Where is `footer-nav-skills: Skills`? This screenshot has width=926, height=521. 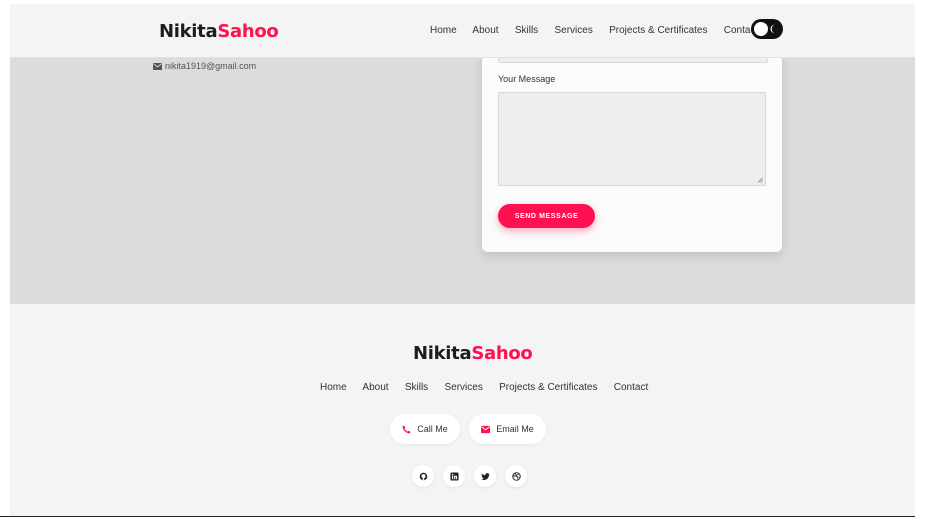 footer-nav-skills: Skills is located at coordinates (416, 387).